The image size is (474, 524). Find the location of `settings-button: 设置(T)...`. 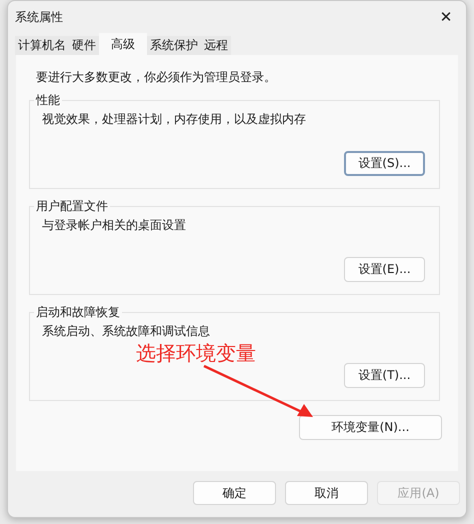

settings-button: 设置(T)... is located at coordinates (384, 375).